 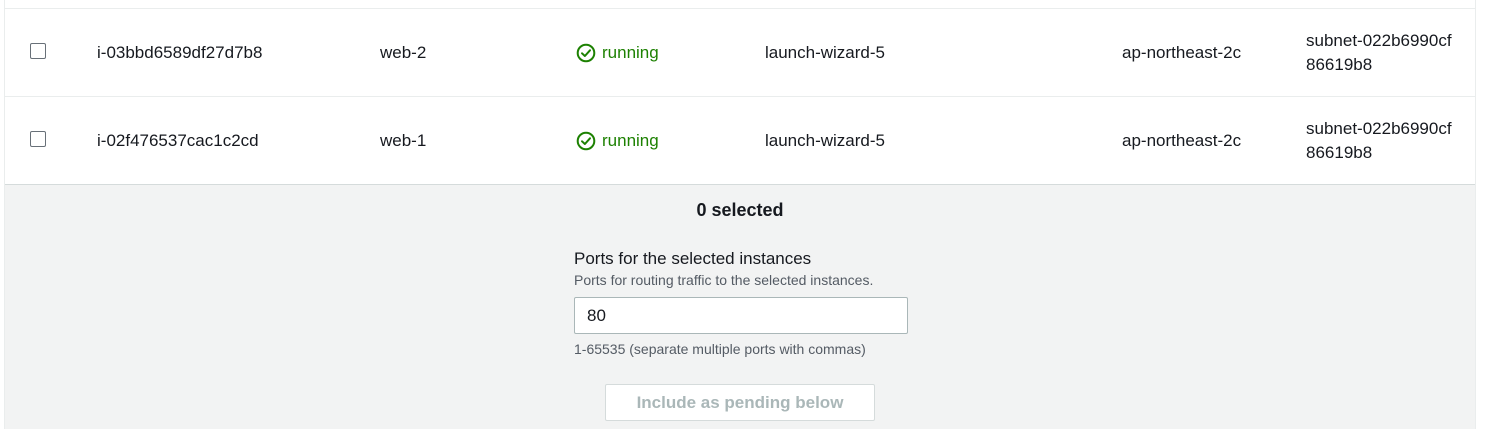 What do you see at coordinates (403, 52) in the screenshot?
I see `instance-name: web-2` at bounding box center [403, 52].